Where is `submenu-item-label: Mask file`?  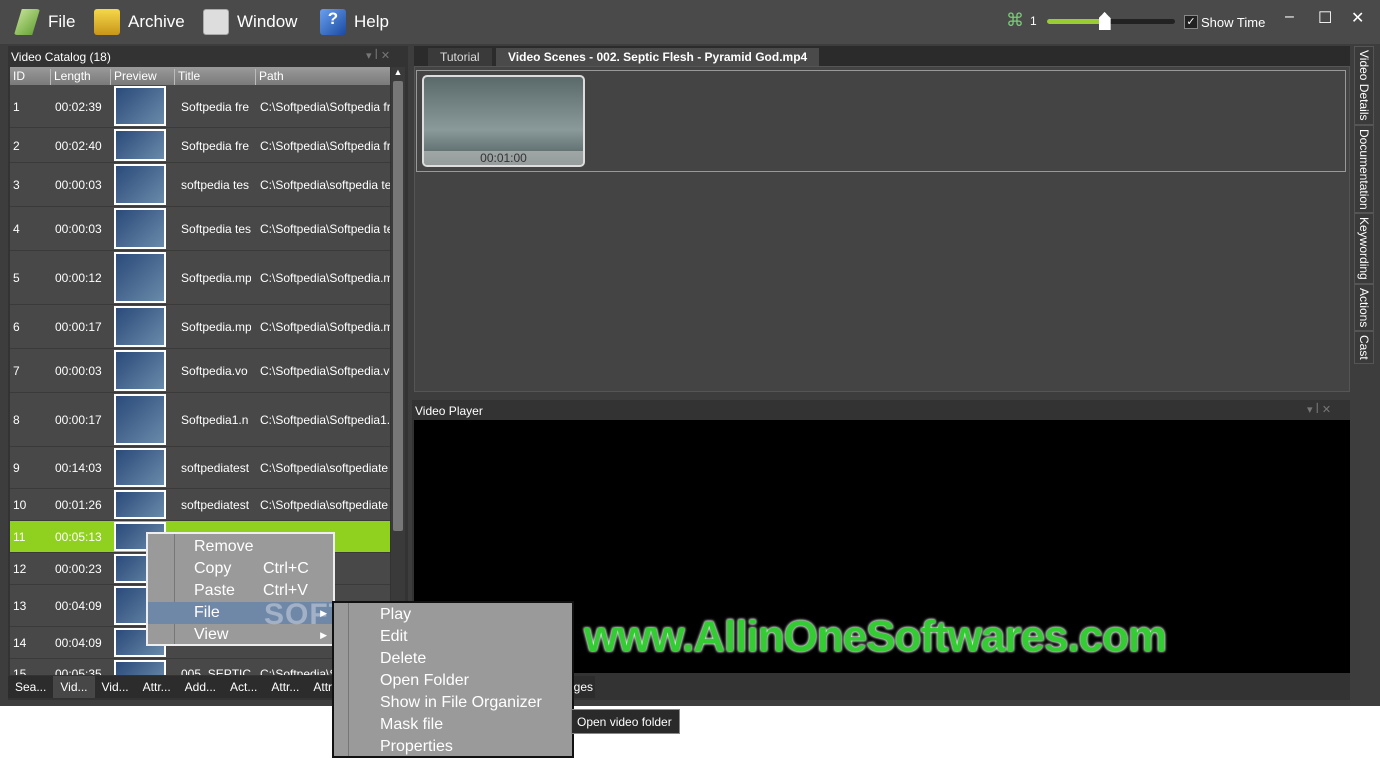
submenu-item-label: Mask file is located at coordinates (412, 724).